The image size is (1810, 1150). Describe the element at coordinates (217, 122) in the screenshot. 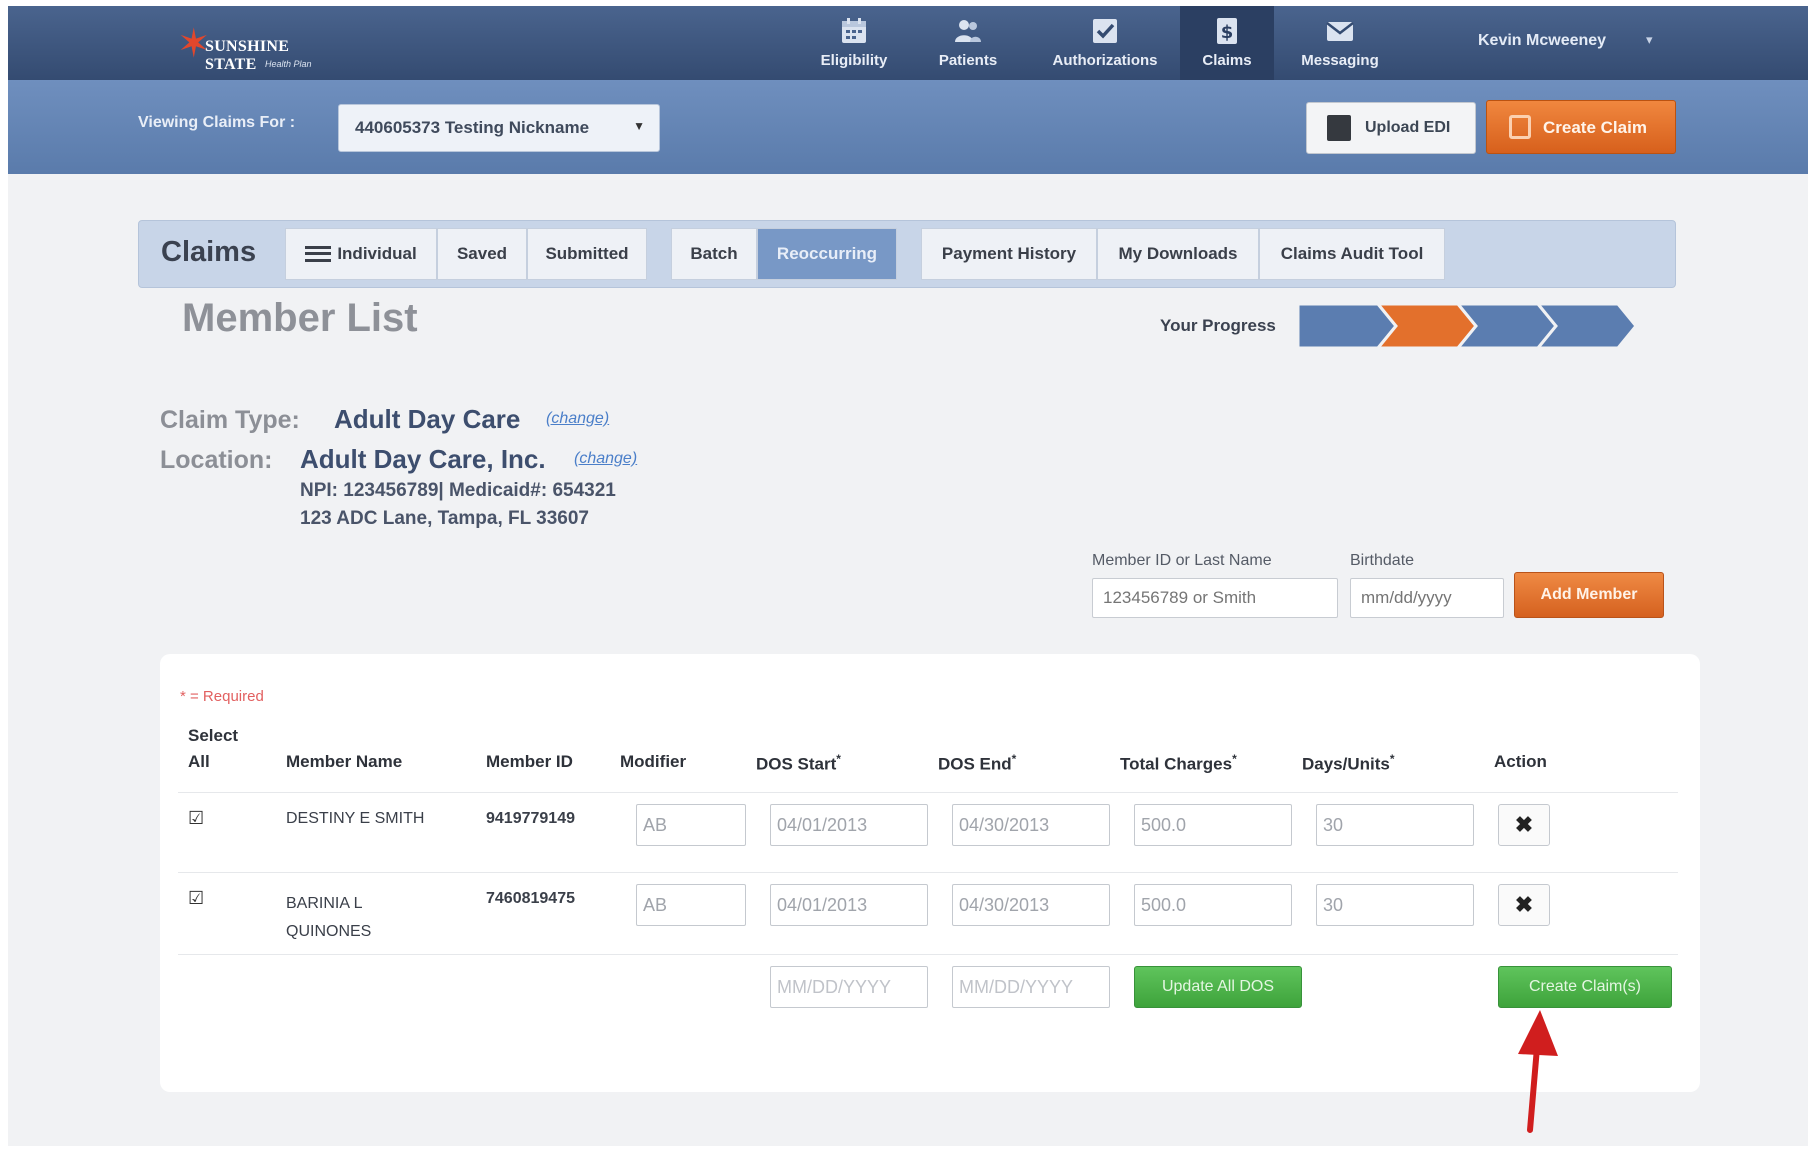

I see `viewing-label: Viewing Claims For :` at that location.